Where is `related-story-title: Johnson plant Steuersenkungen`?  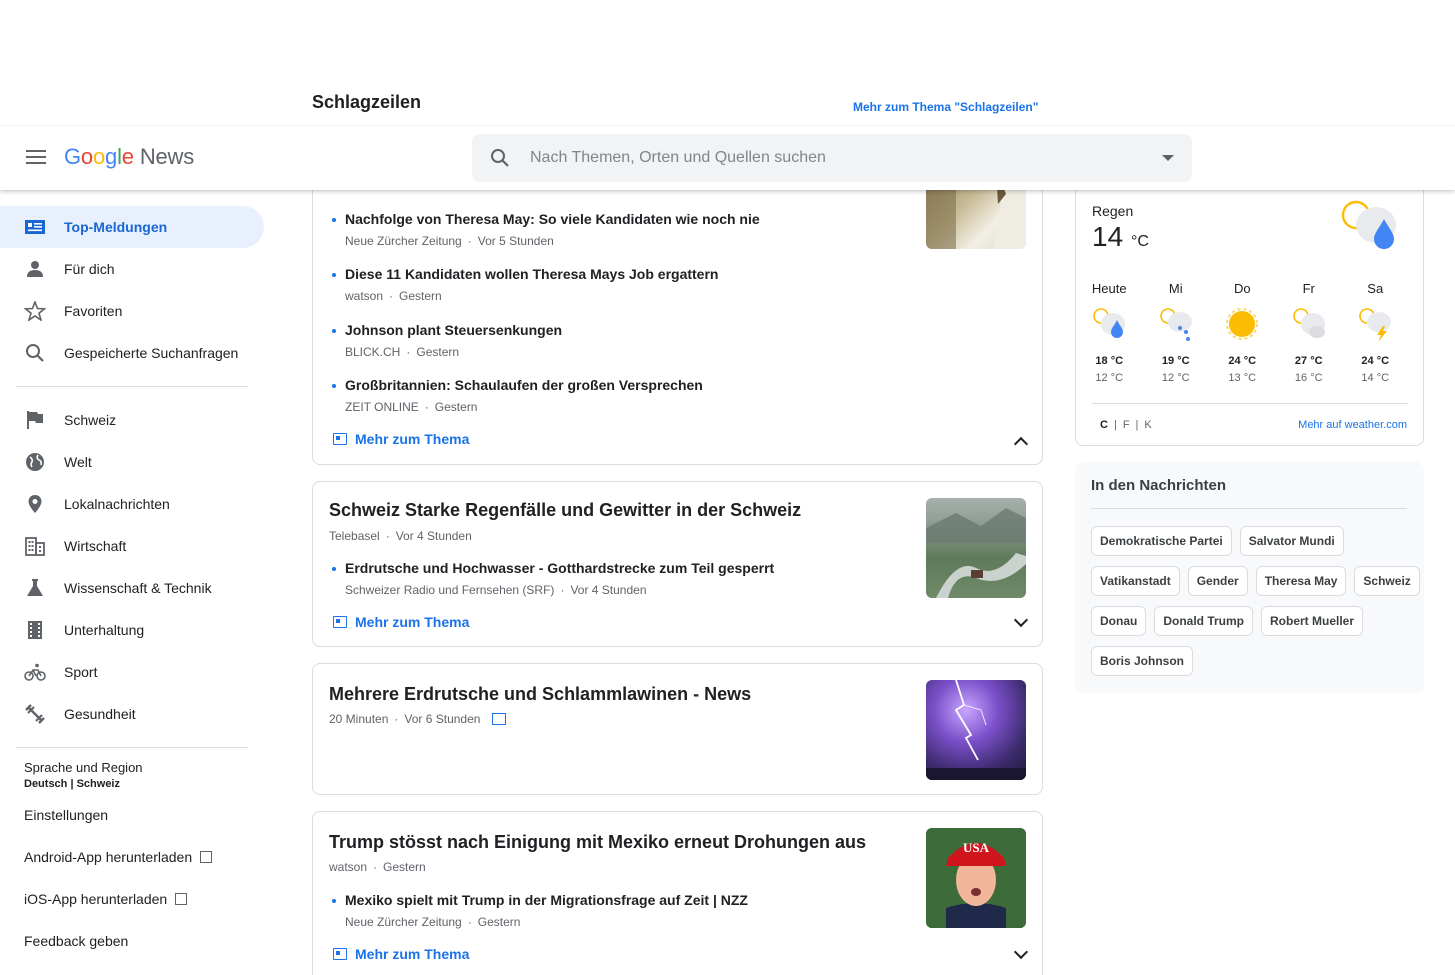 related-story-title: Johnson plant Steuersenkungen is located at coordinates (445, 330).